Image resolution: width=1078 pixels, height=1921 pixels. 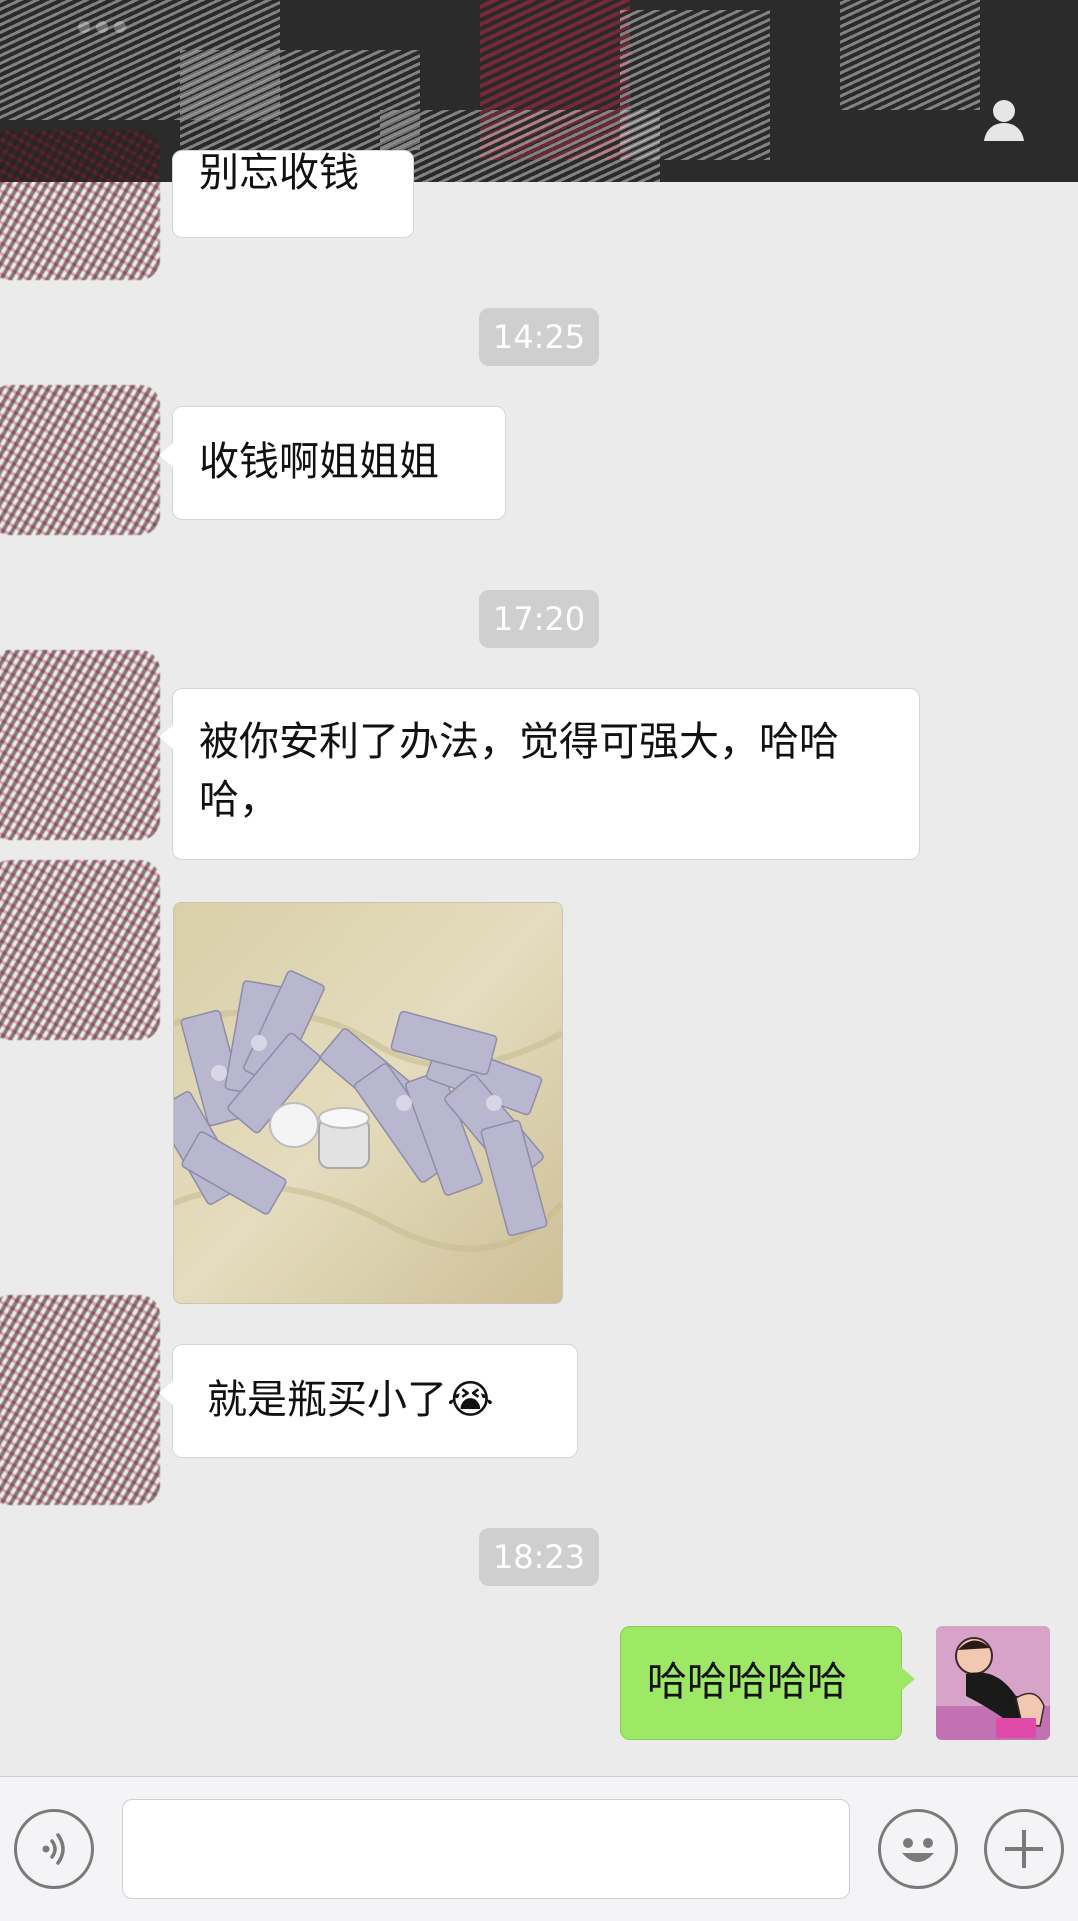 I want to click on my-avatar, so click(x=993, y=1683).